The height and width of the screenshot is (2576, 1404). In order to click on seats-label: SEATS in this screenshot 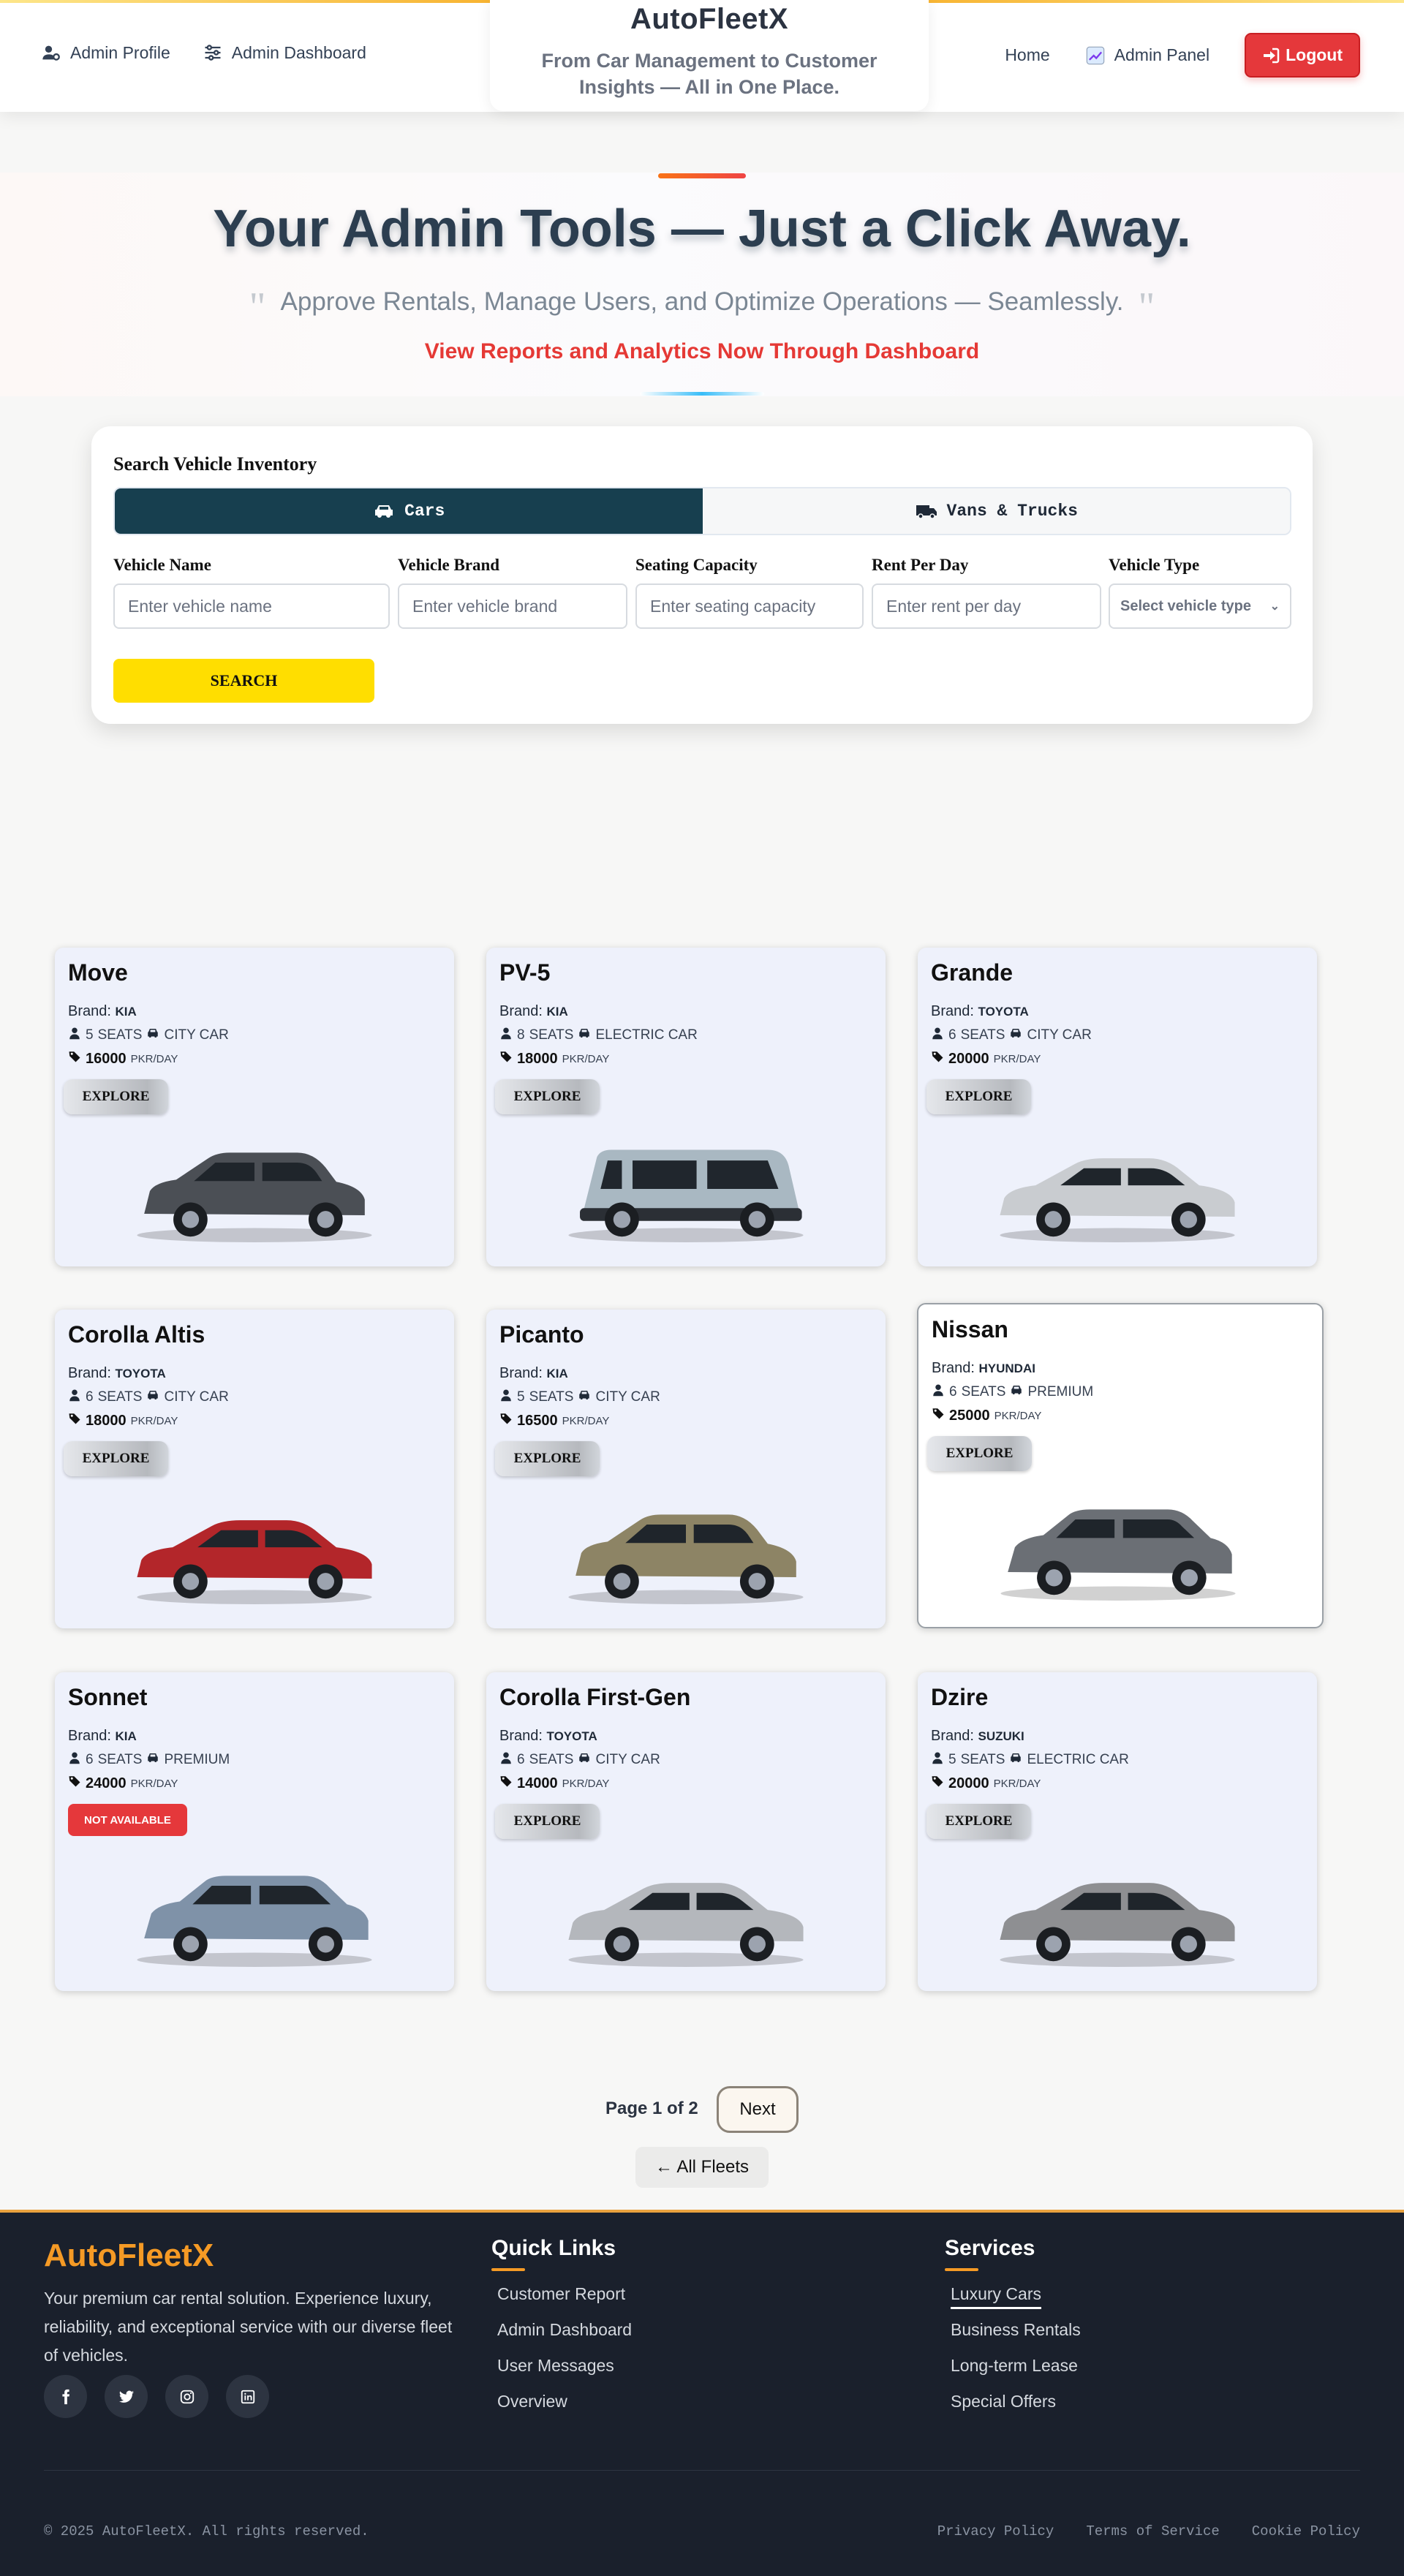, I will do `click(551, 1397)`.